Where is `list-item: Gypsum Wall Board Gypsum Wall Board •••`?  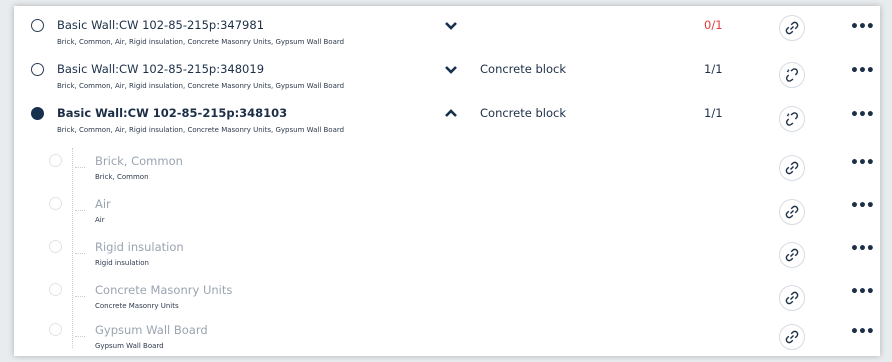
list-item: Gypsum Wall Board Gypsum Wall Board ••• is located at coordinates (447, 337).